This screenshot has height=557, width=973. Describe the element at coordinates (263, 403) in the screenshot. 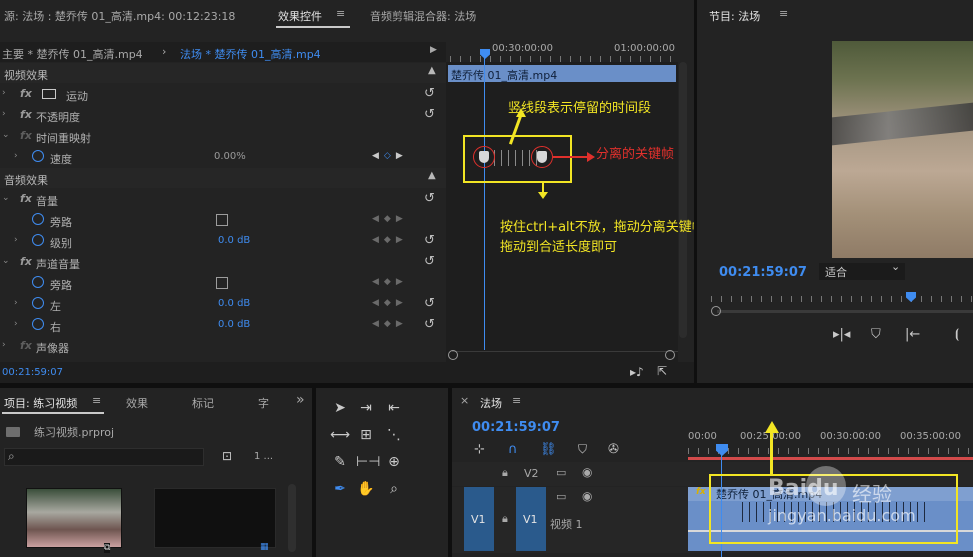

I see `tab-captions: 字` at that location.